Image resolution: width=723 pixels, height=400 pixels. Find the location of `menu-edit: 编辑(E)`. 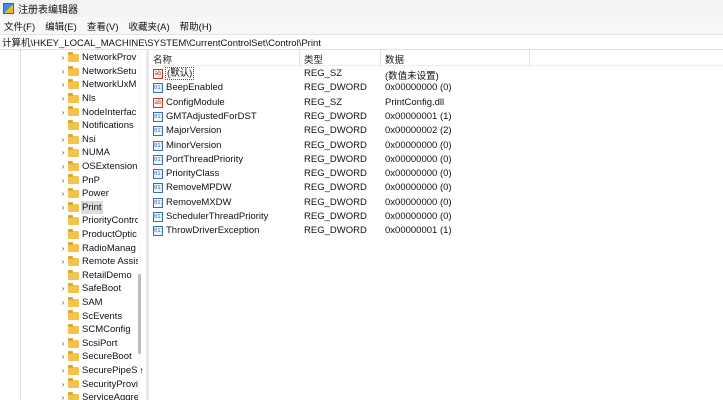

menu-edit: 编辑(E) is located at coordinates (62, 26).